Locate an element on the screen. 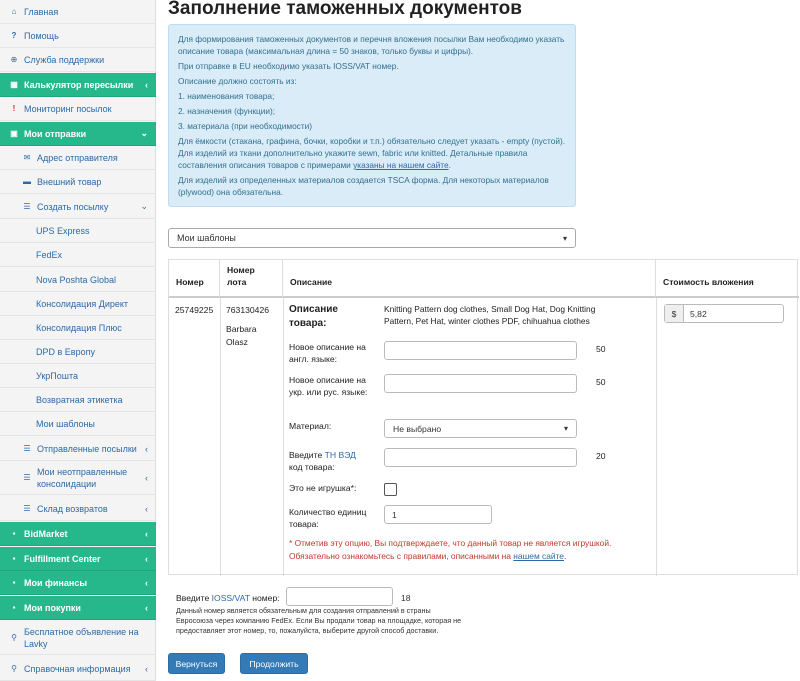 This screenshot has height=681, width=800. back-button: Вернуться is located at coordinates (196, 663).